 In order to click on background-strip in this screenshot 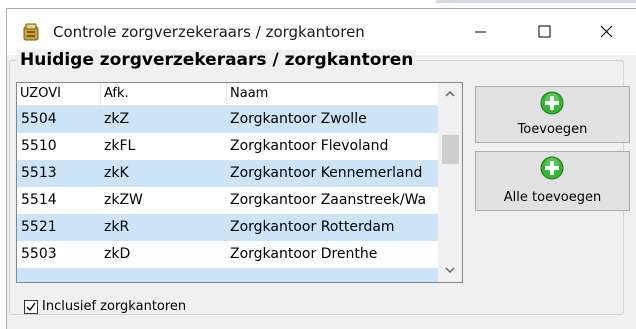, I will do `click(318, 4)`.